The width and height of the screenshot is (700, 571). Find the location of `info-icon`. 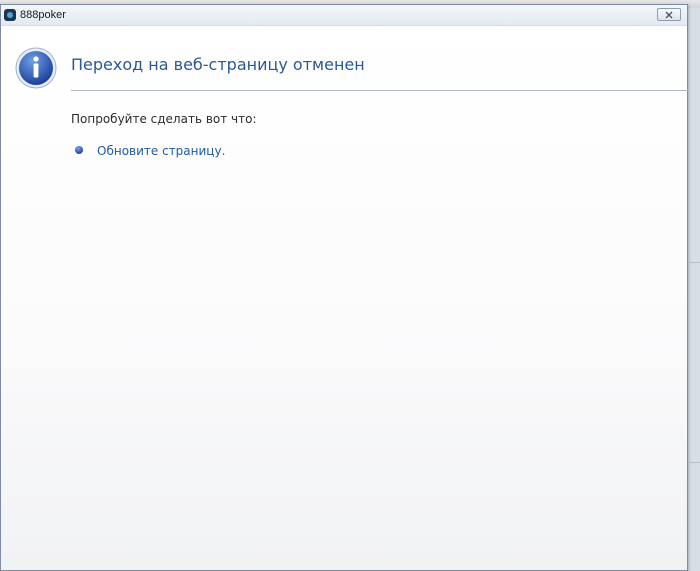

info-icon is located at coordinates (36, 68).